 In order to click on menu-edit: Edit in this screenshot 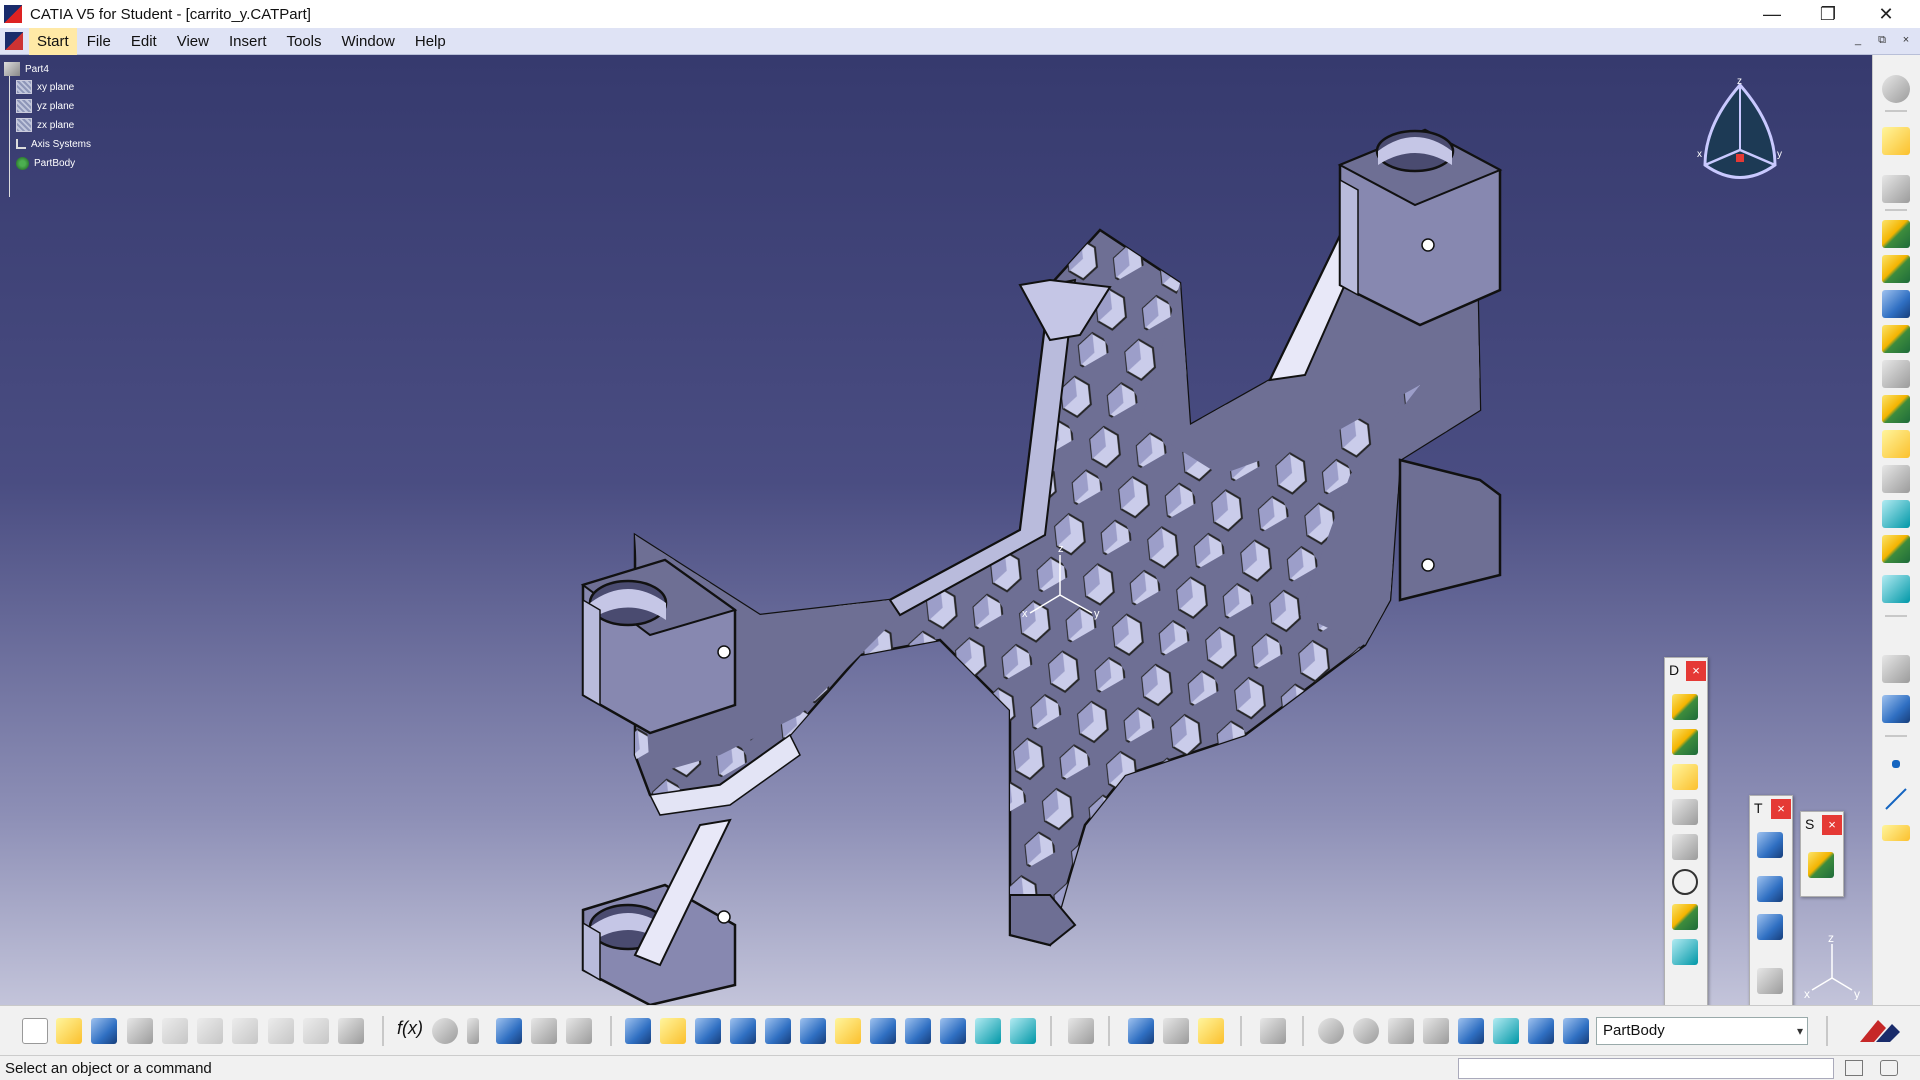, I will do `click(144, 41)`.